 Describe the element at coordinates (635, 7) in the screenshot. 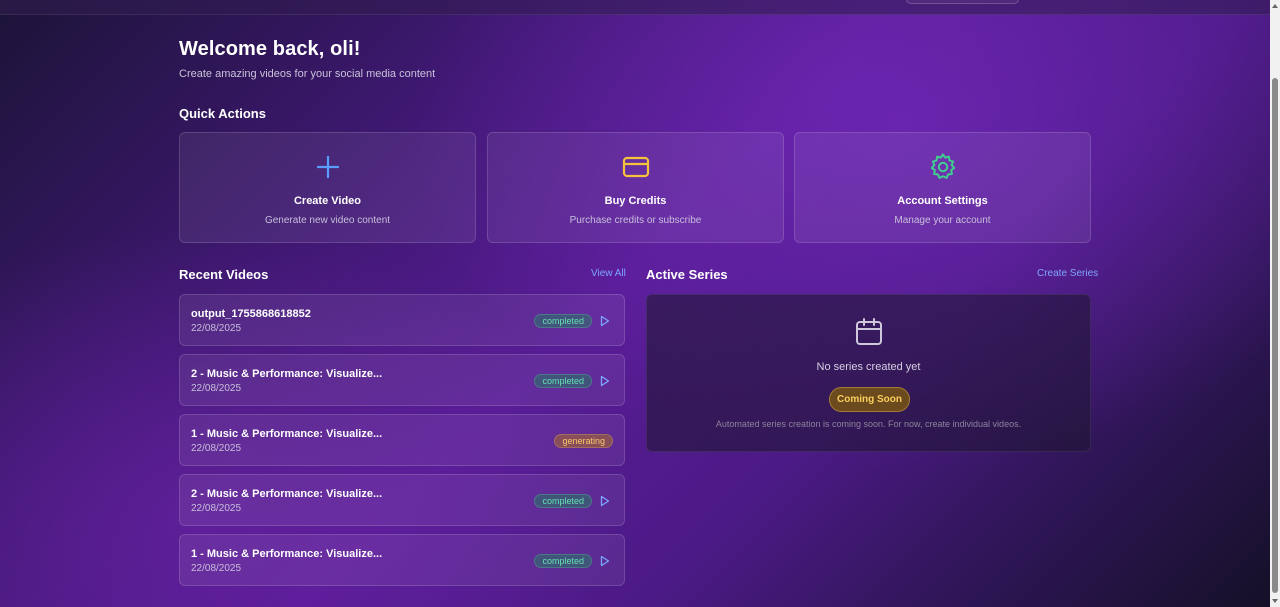

I see `top-navbar` at that location.